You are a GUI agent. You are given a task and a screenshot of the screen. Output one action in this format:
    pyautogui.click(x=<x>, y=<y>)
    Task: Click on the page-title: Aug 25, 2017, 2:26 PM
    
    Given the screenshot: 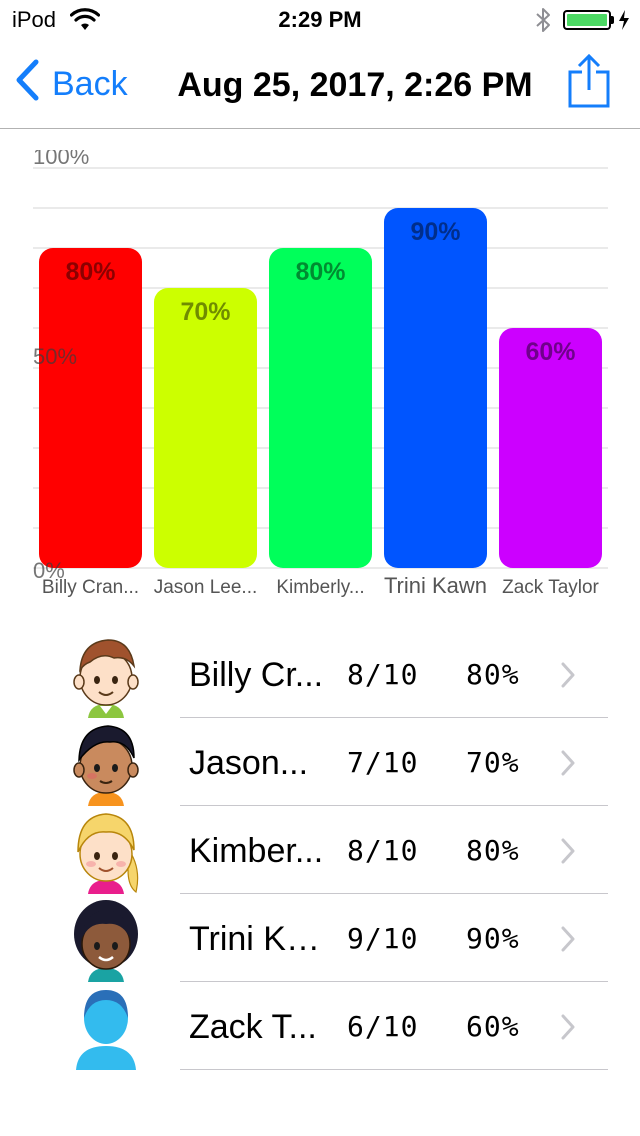 What is the action you would take?
    pyautogui.click(x=355, y=85)
    